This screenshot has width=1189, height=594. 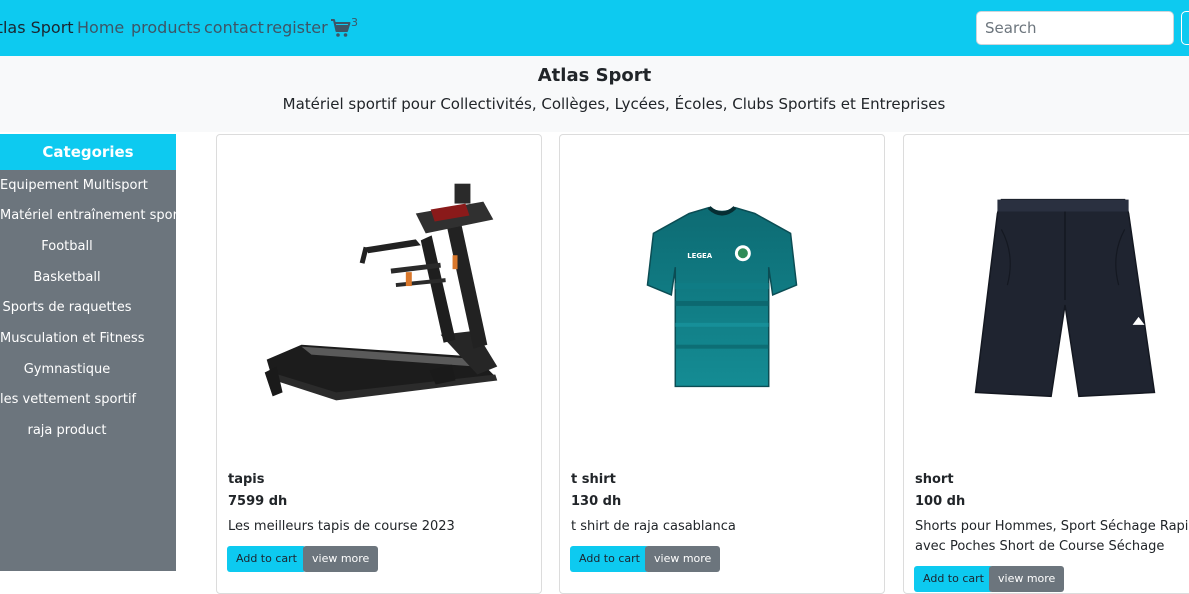 I want to click on nav-products: products, so click(x=166, y=28).